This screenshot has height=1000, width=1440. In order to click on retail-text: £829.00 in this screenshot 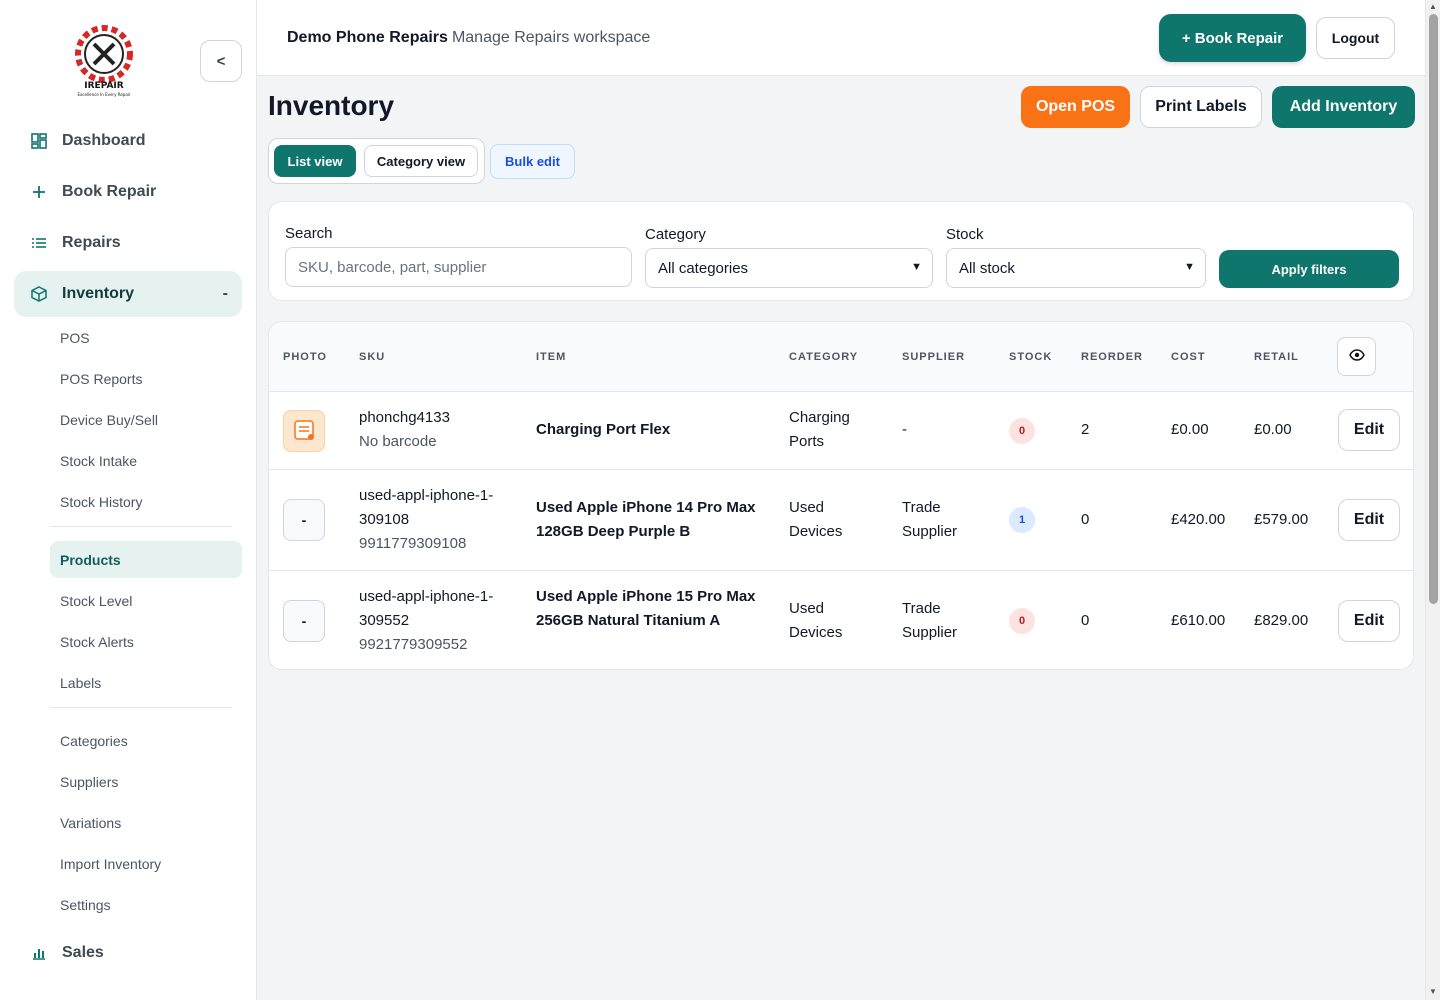, I will do `click(1281, 620)`.